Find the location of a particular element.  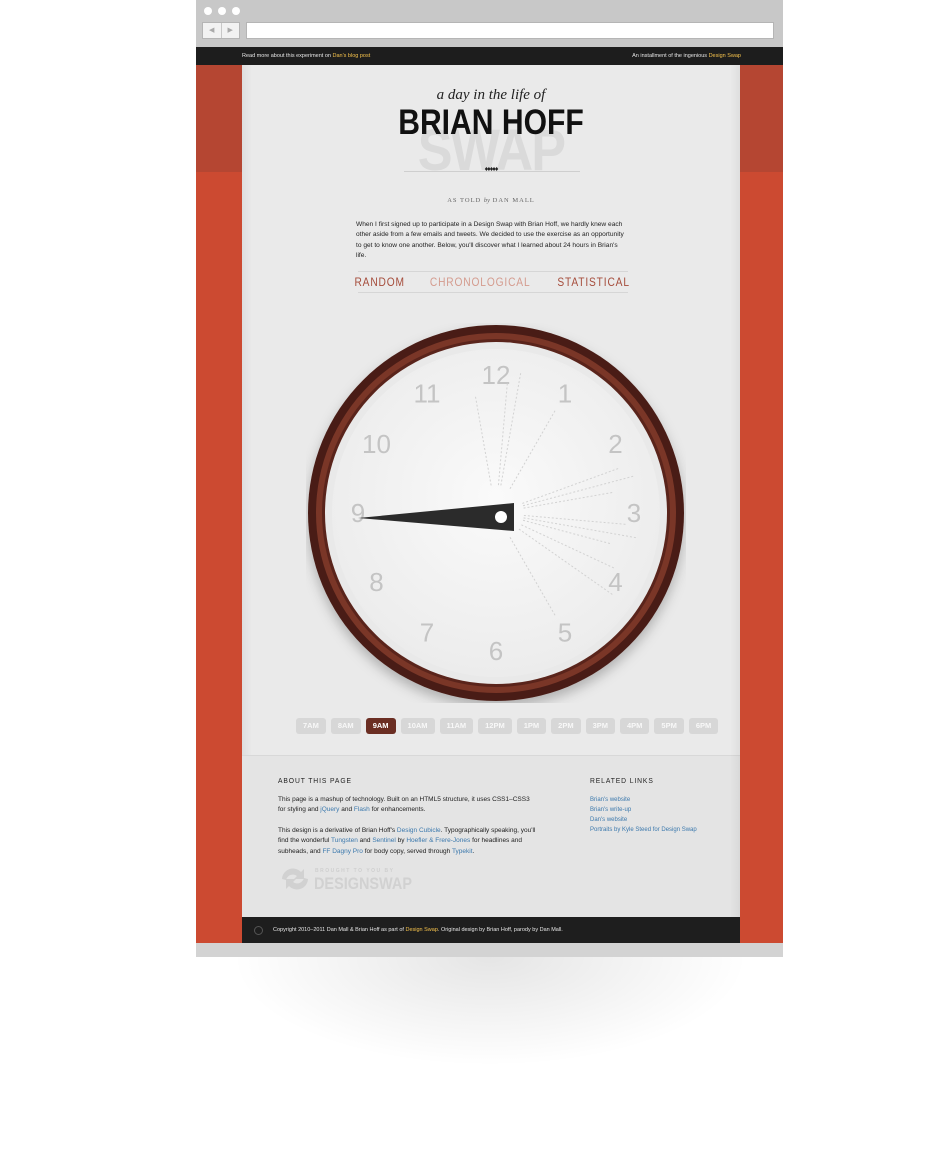

hour-button-12pm: 12PM is located at coordinates (495, 726).